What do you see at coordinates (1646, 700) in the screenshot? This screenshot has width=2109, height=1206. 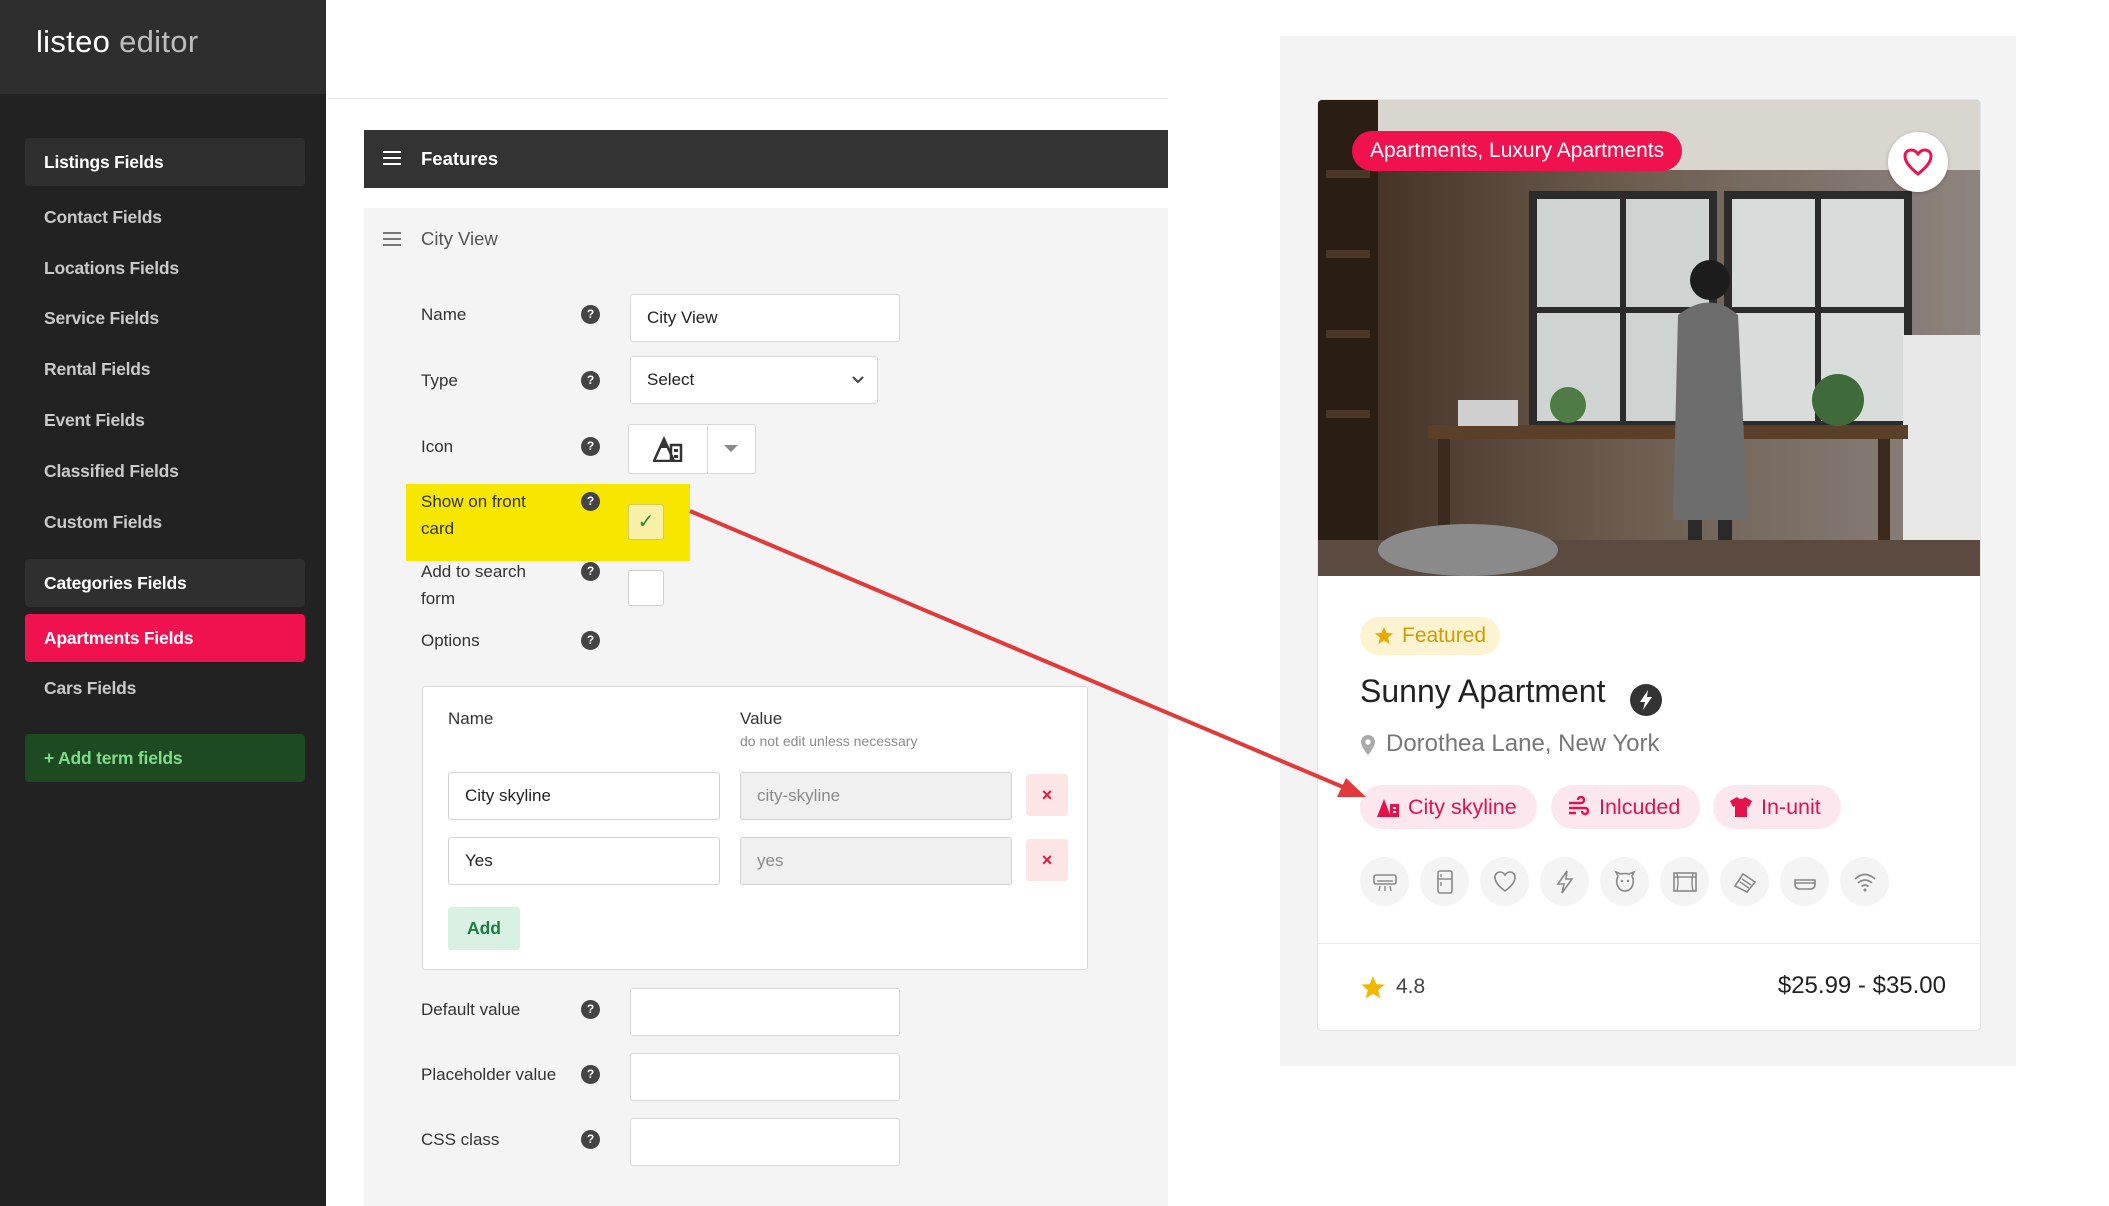 I see `verified-bolt-icon` at bounding box center [1646, 700].